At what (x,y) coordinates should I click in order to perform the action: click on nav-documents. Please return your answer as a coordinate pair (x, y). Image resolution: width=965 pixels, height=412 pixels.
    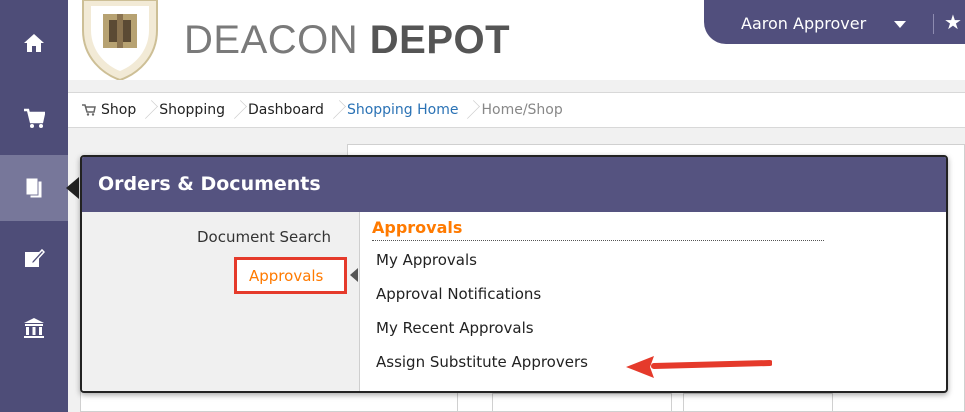
    Looking at the image, I should click on (34, 188).